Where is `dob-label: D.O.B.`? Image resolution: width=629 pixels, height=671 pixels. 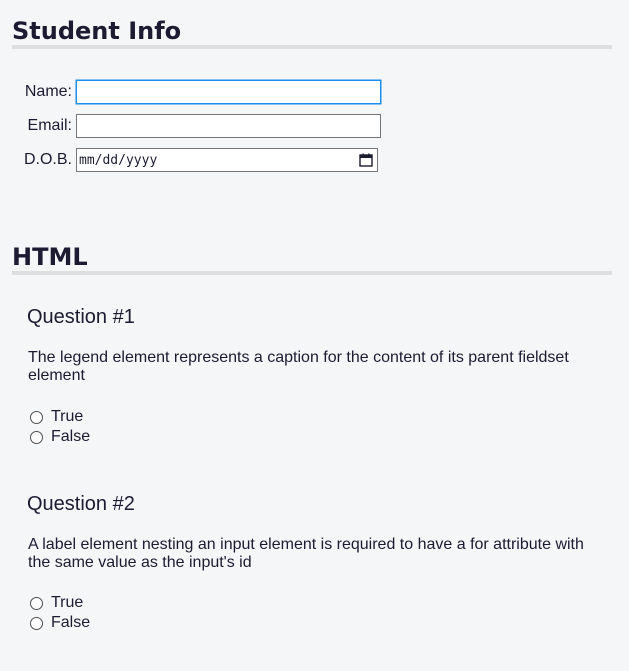 dob-label: D.O.B. is located at coordinates (47, 159).